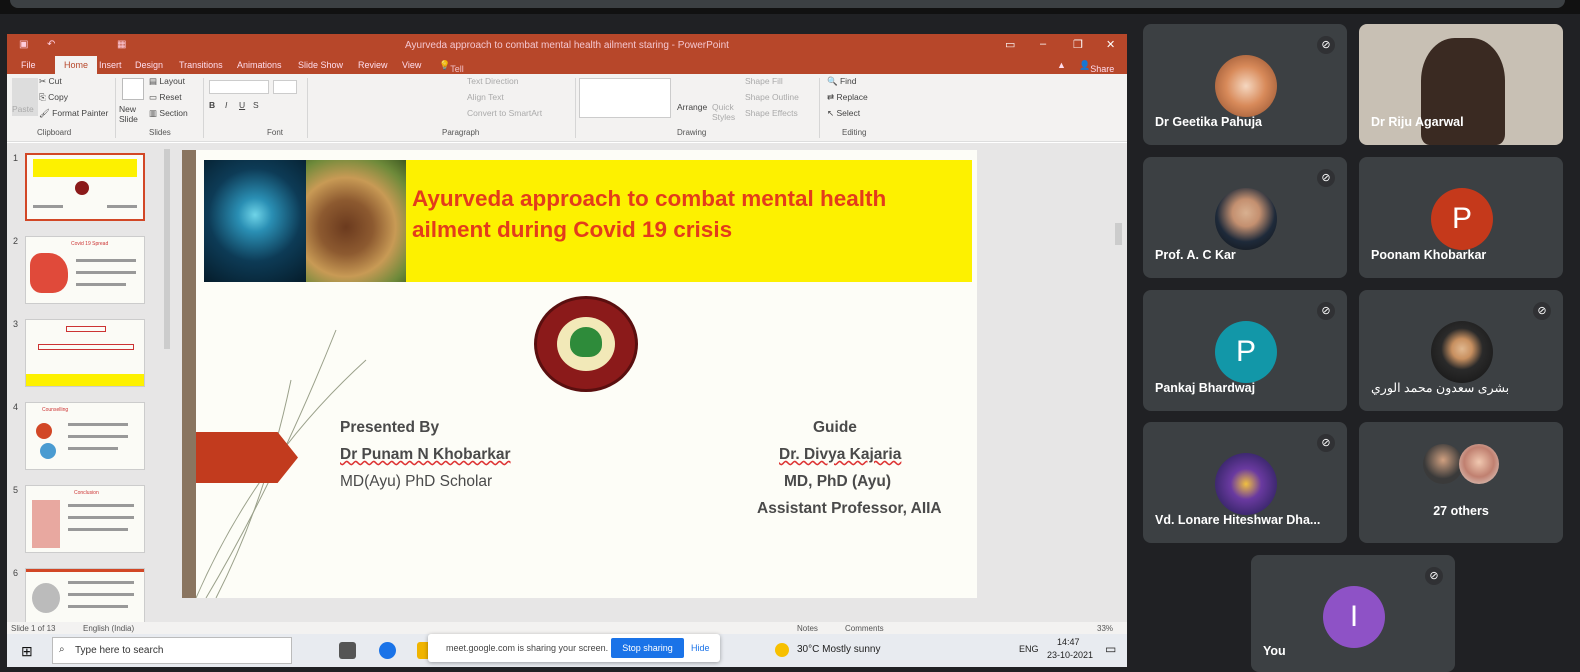 The width and height of the screenshot is (1580, 672). I want to click on bold-icon: B, so click(212, 105).